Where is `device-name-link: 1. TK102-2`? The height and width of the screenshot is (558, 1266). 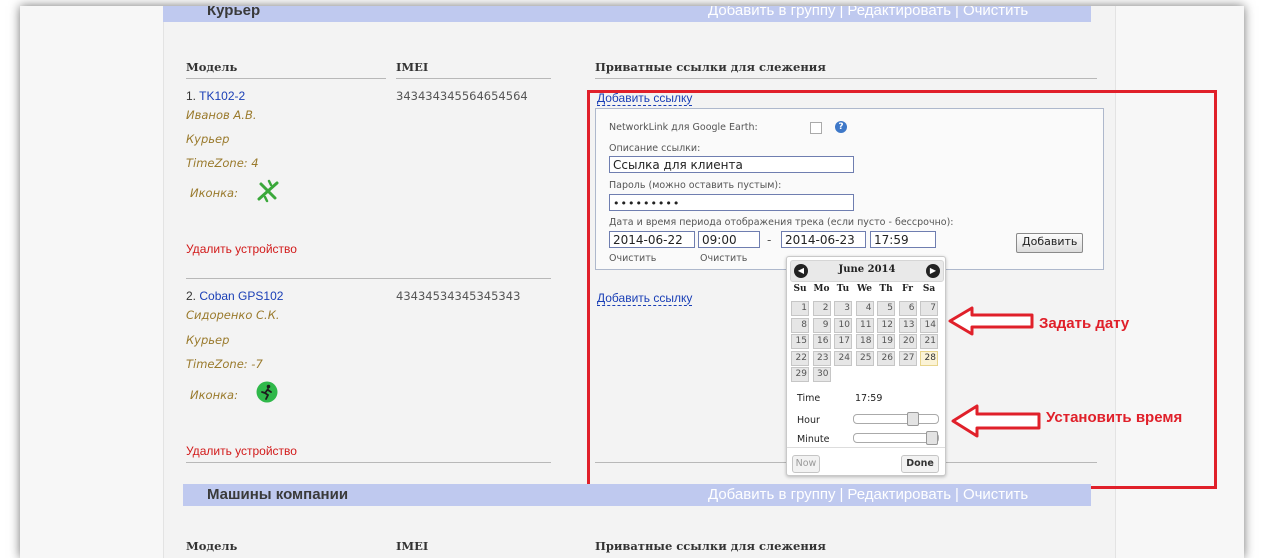 device-name-link: 1. TK102-2 is located at coordinates (215, 96).